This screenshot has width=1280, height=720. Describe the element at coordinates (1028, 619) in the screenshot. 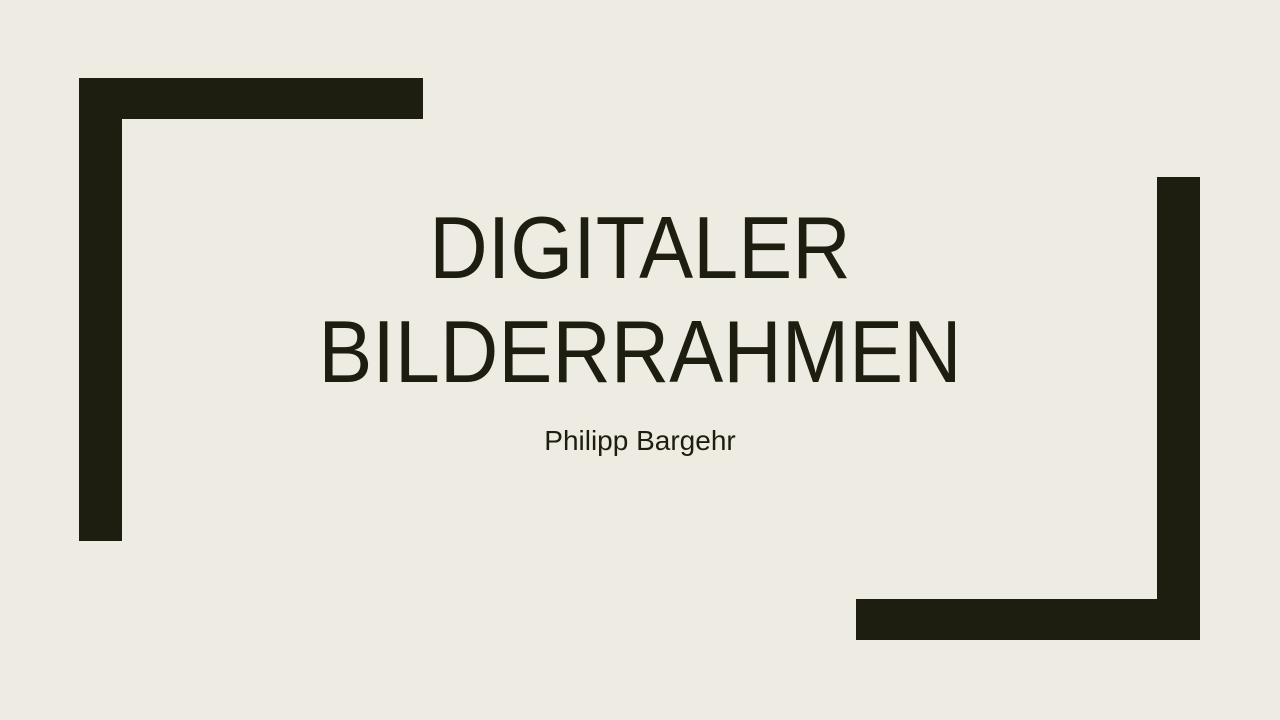

I see `frame-corner-bottom-right-horizontal` at that location.